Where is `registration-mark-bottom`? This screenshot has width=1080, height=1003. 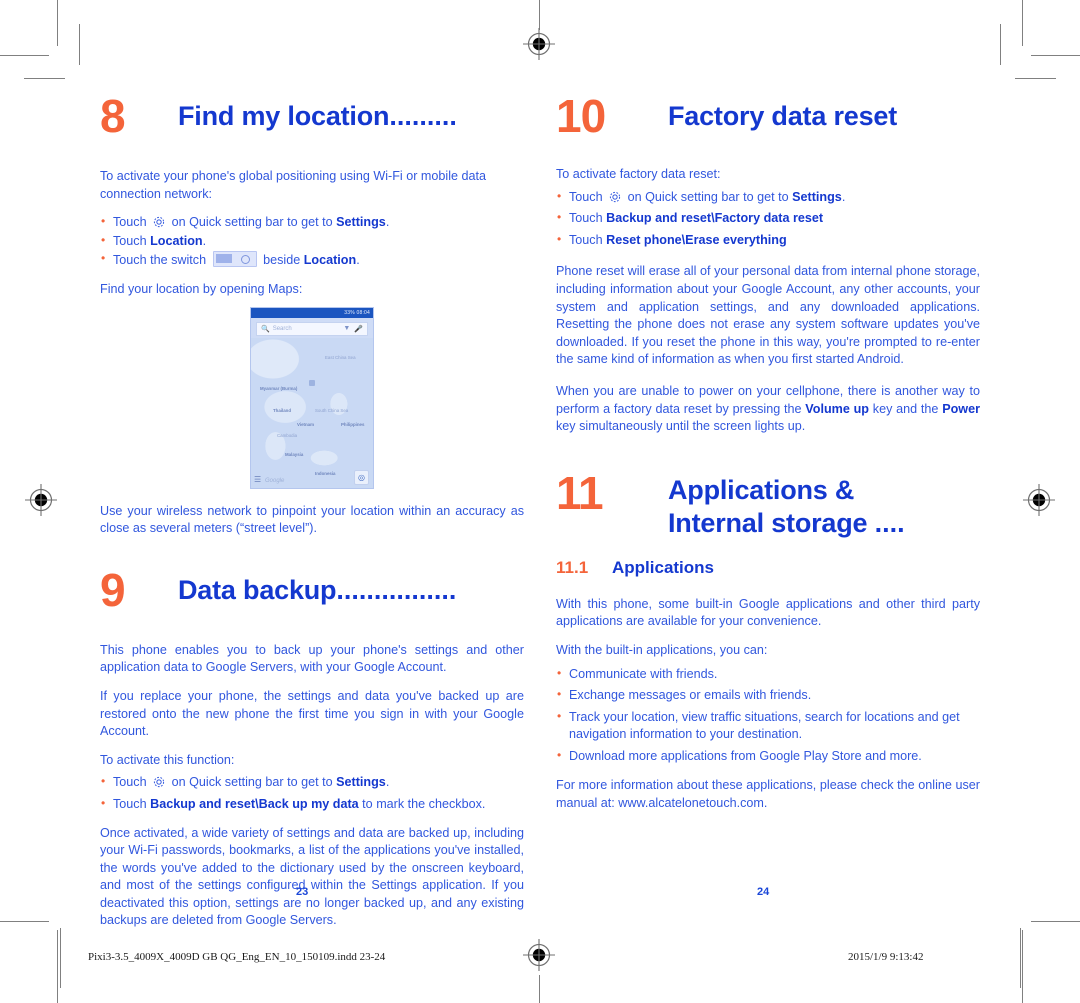
registration-mark-bottom is located at coordinates (539, 955).